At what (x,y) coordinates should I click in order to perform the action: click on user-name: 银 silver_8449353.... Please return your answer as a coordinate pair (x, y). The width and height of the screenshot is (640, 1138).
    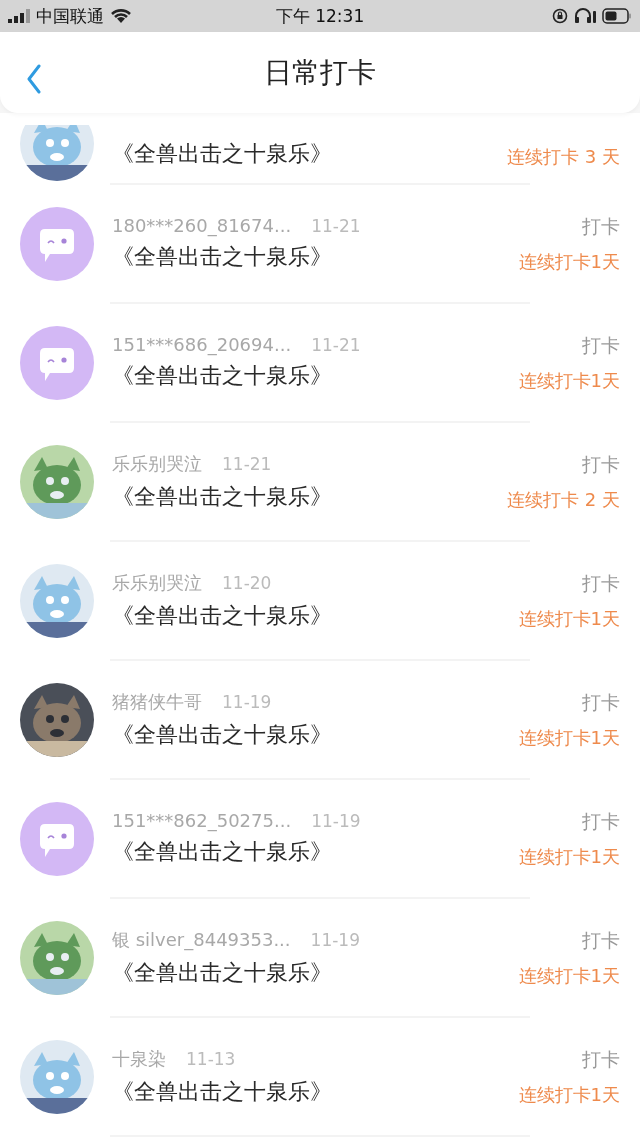
    Looking at the image, I should click on (201, 939).